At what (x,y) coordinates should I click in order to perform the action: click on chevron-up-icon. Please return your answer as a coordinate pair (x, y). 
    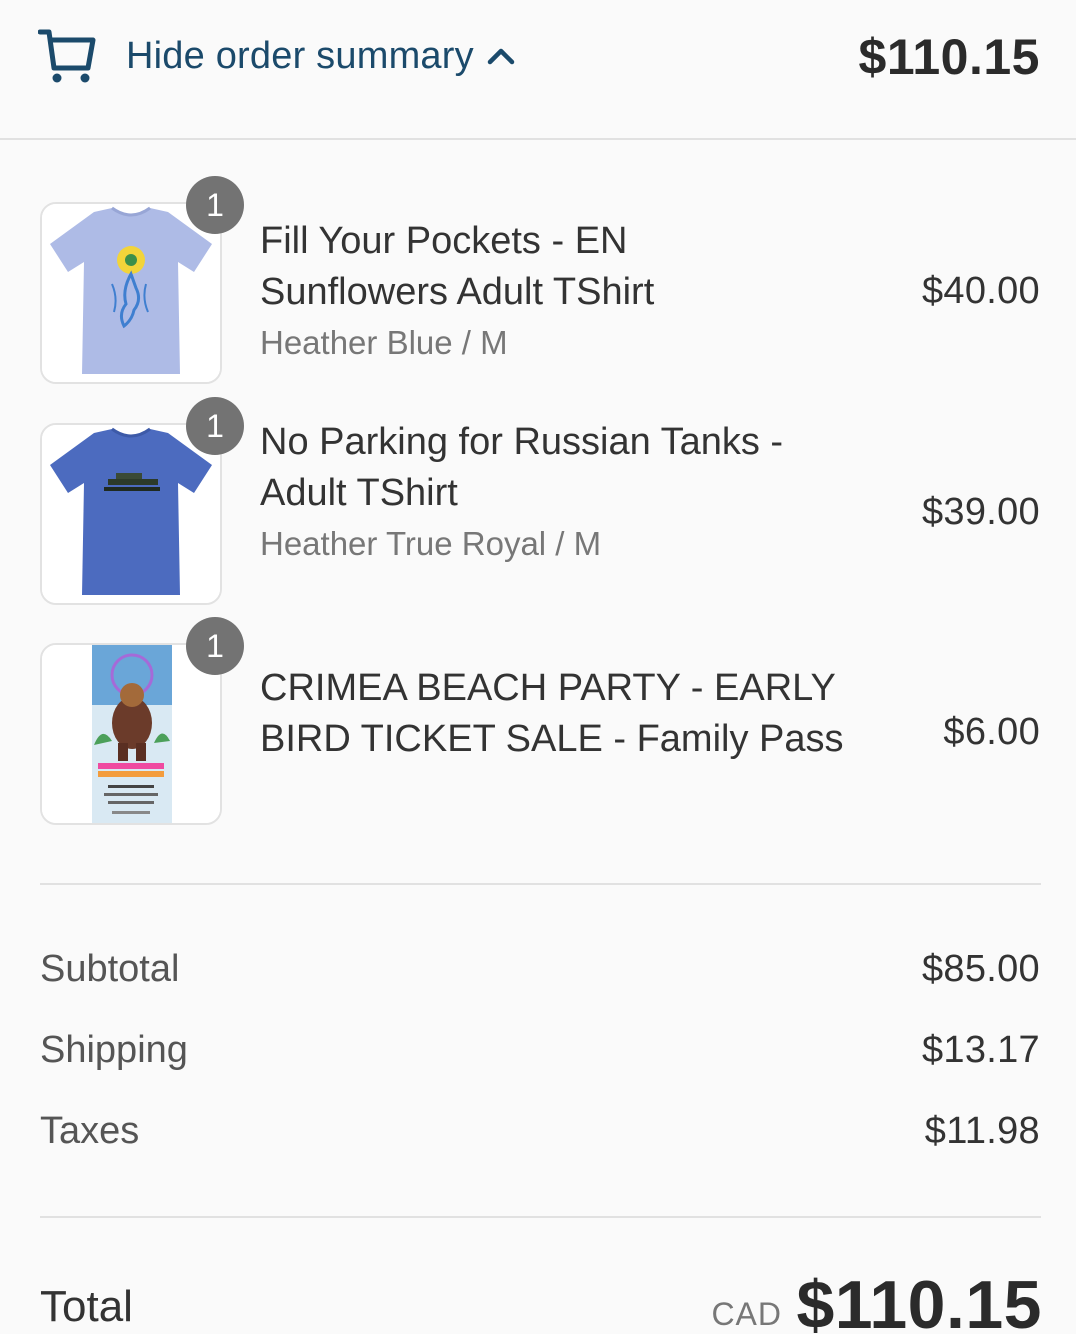
    Looking at the image, I should click on (501, 56).